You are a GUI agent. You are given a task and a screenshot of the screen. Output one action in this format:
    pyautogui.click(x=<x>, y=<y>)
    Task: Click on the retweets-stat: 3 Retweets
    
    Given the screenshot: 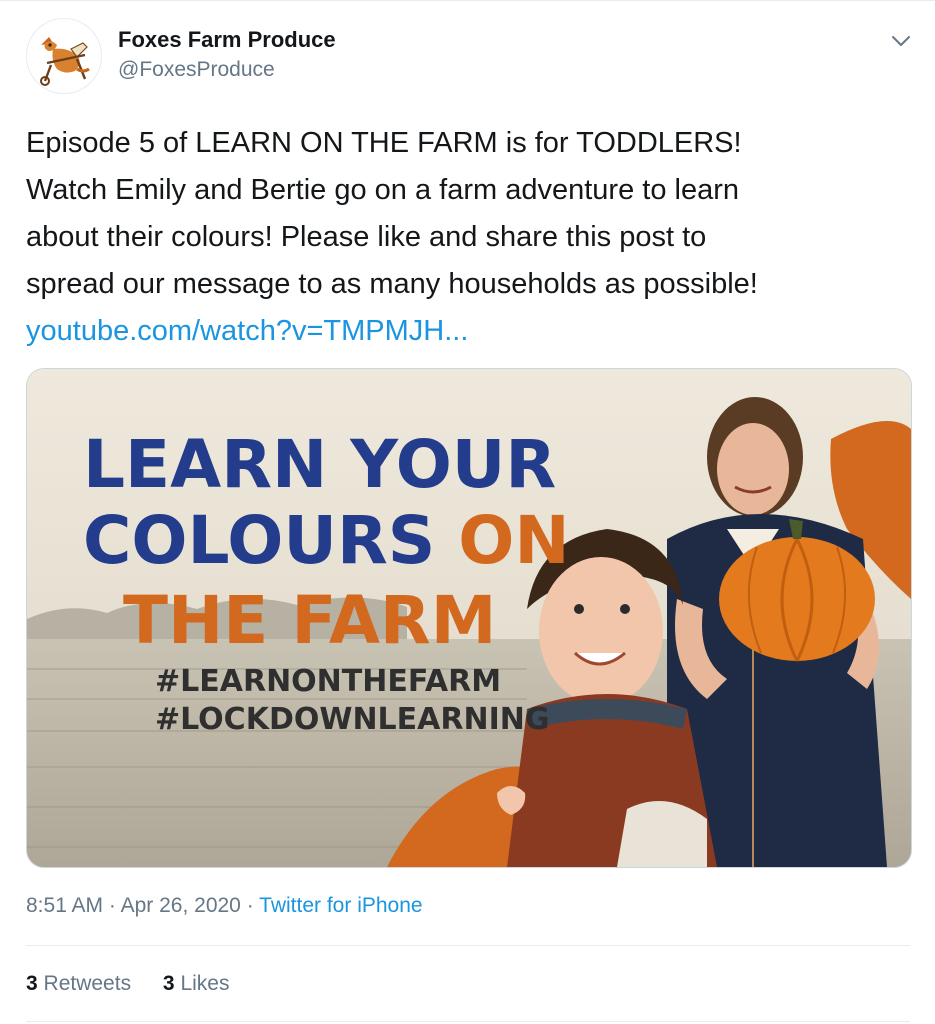 What is the action you would take?
    pyautogui.click(x=78, y=984)
    